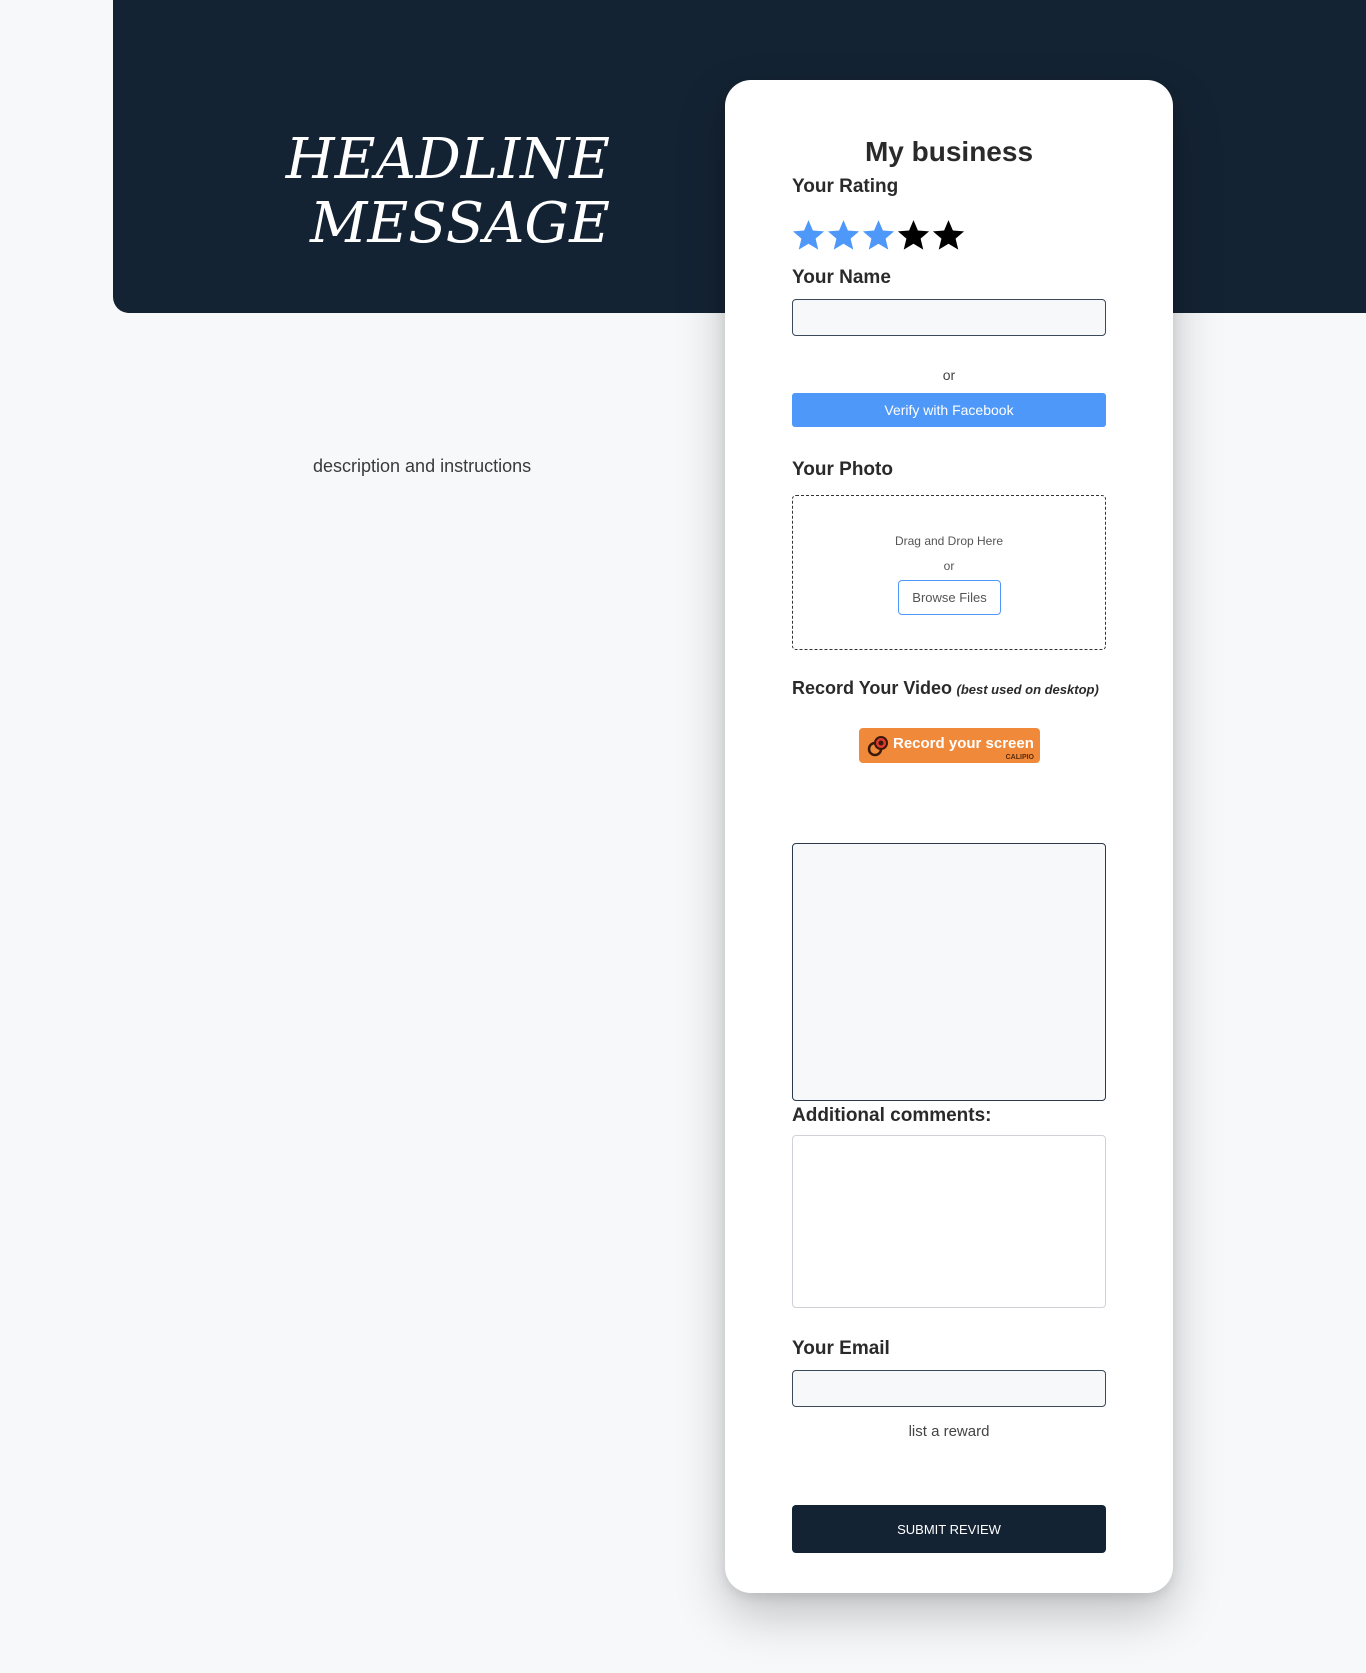  What do you see at coordinates (949, 566) in the screenshot?
I see `drop-or-text: or` at bounding box center [949, 566].